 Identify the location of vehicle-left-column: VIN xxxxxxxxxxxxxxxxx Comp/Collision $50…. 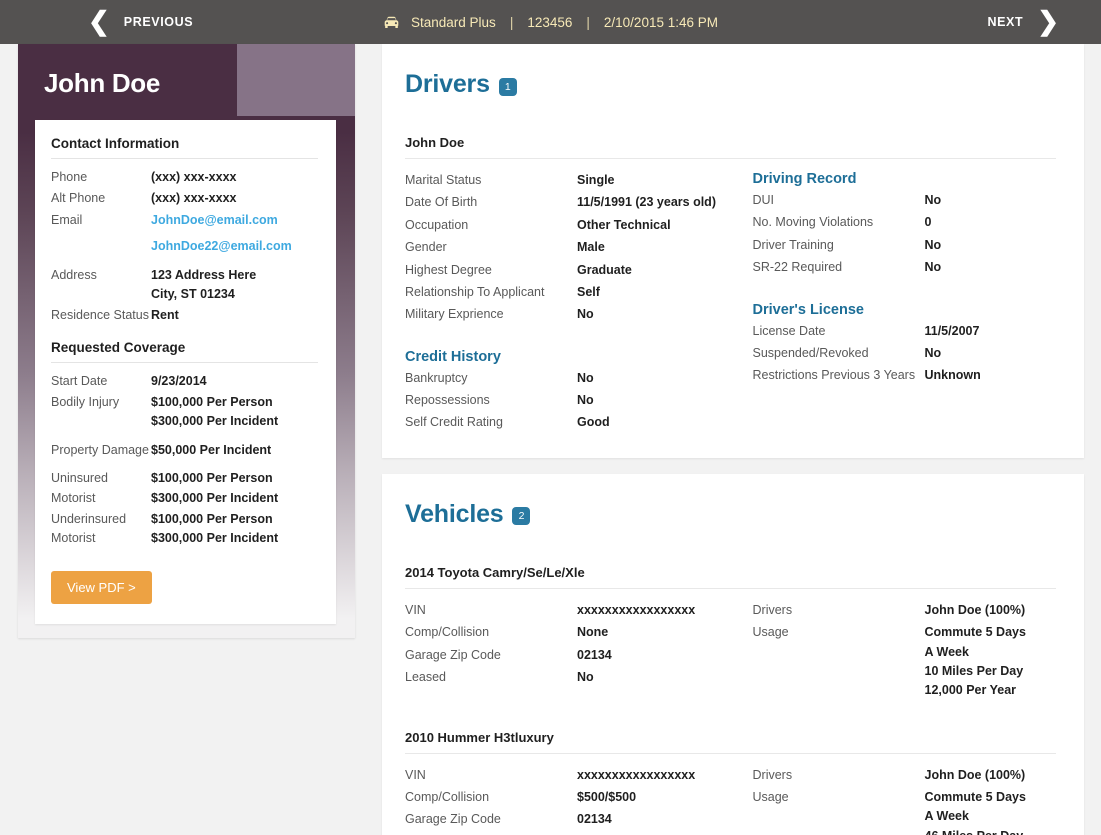
(568, 800).